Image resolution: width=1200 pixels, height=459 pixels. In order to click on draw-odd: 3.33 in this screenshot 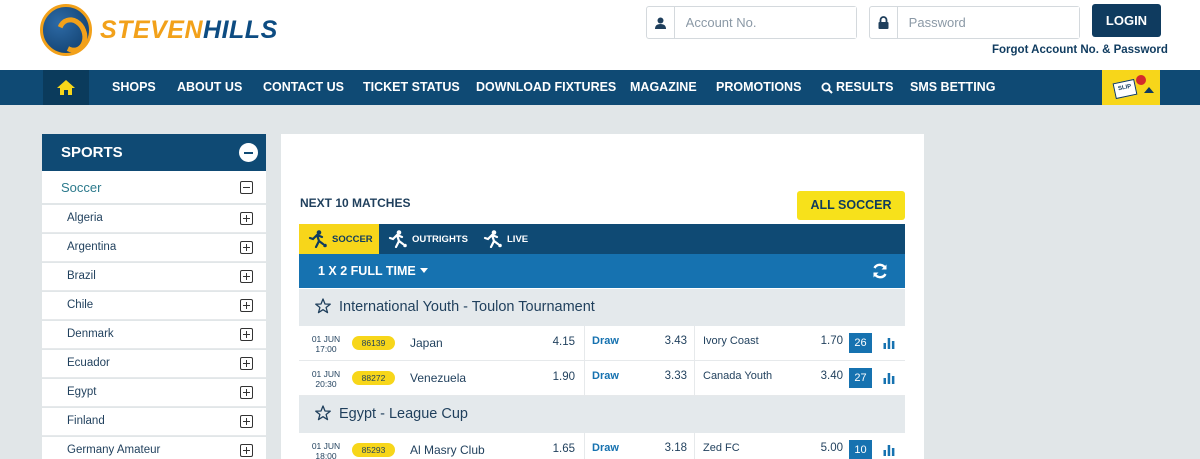, I will do `click(668, 376)`.